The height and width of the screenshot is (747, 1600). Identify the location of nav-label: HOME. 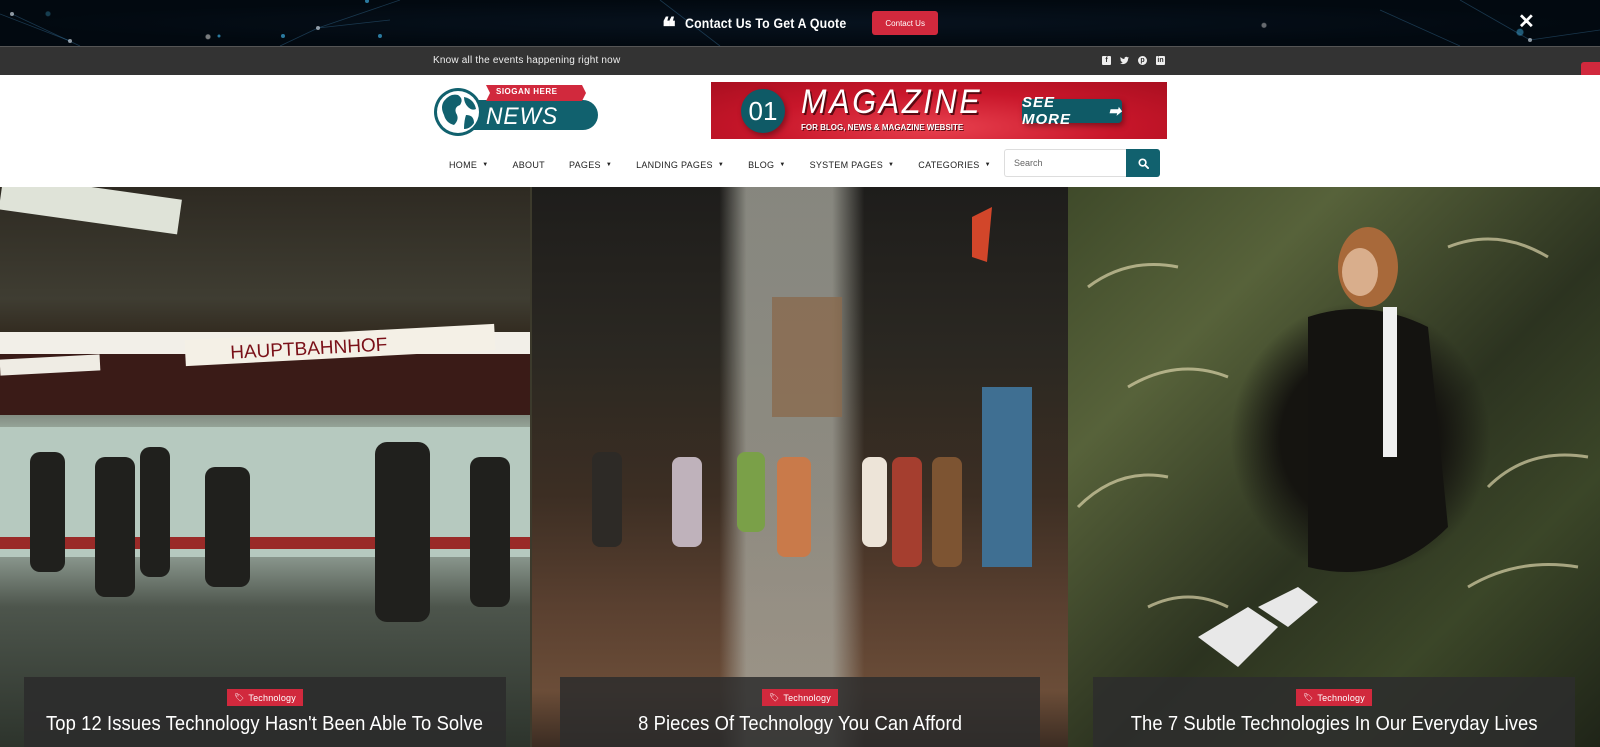
(463, 165).